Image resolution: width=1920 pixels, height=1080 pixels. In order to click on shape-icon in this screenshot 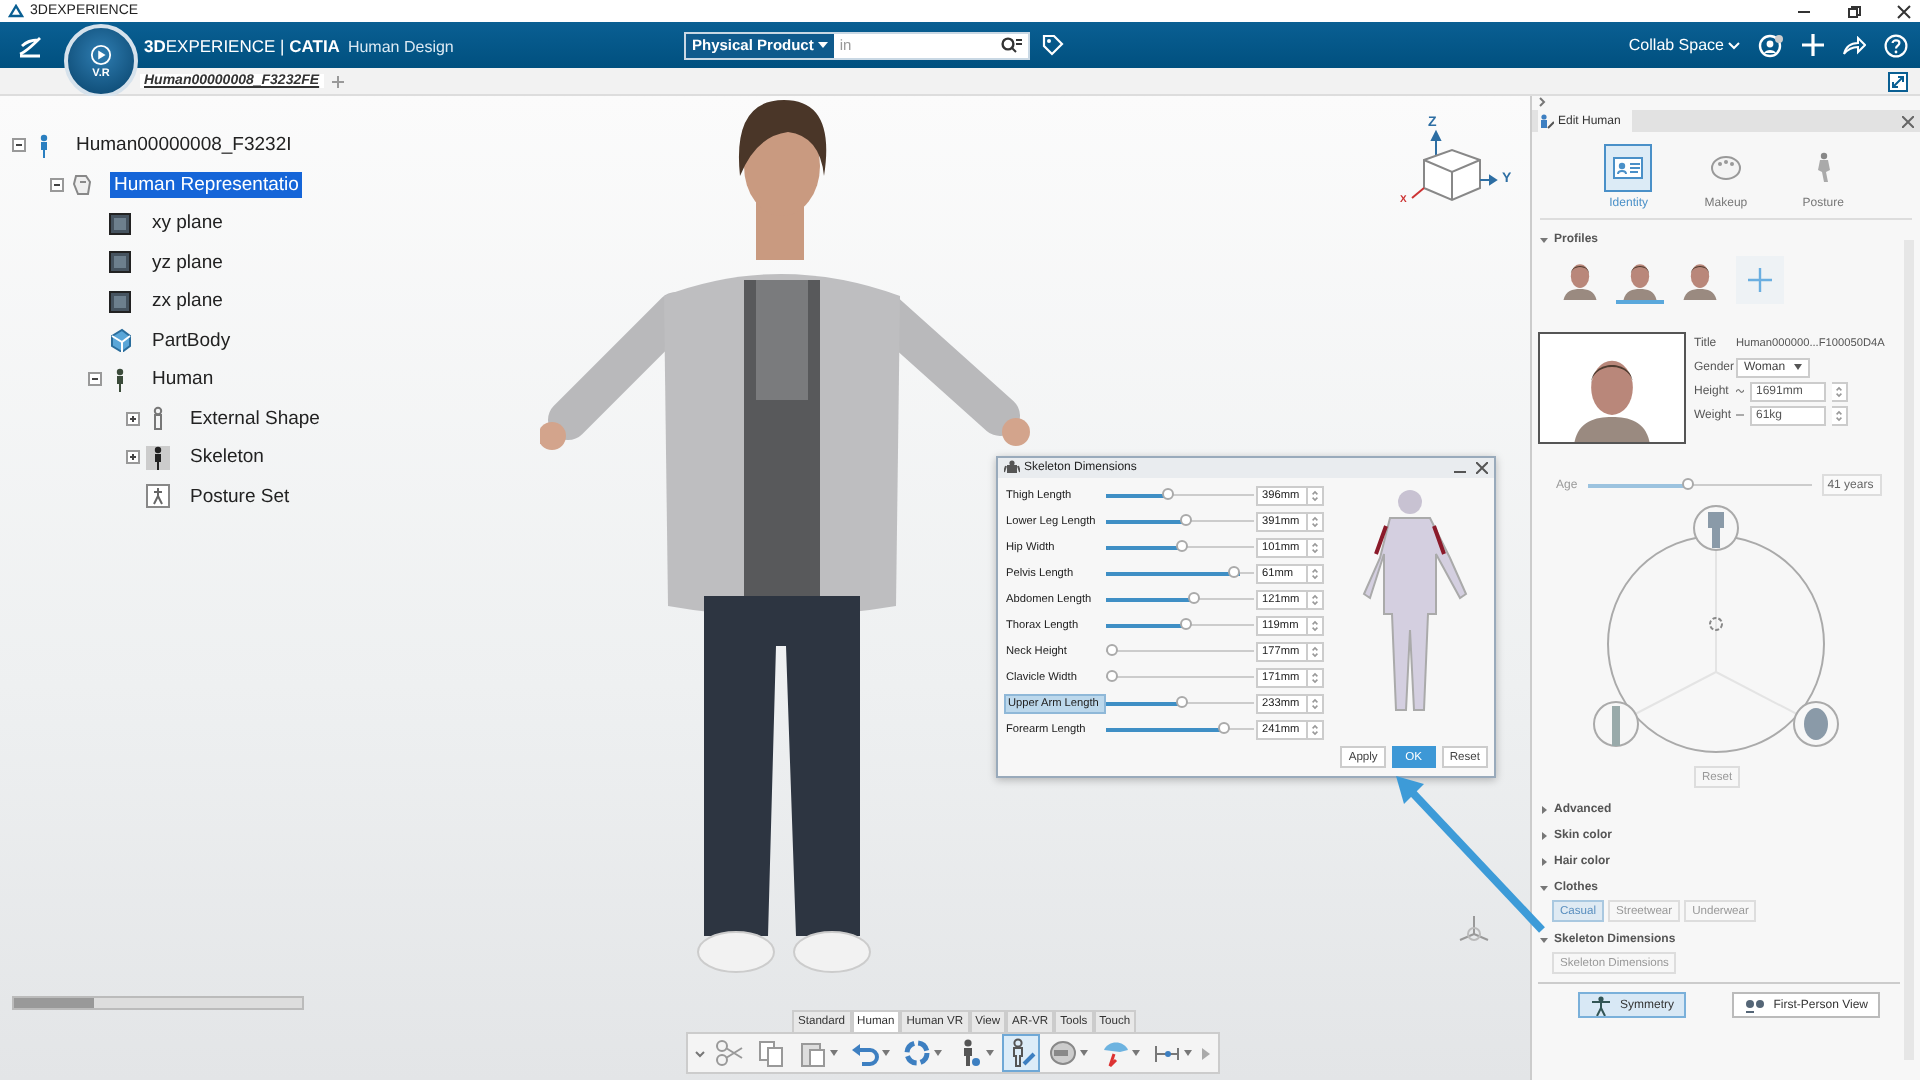, I will do `click(82, 184)`.